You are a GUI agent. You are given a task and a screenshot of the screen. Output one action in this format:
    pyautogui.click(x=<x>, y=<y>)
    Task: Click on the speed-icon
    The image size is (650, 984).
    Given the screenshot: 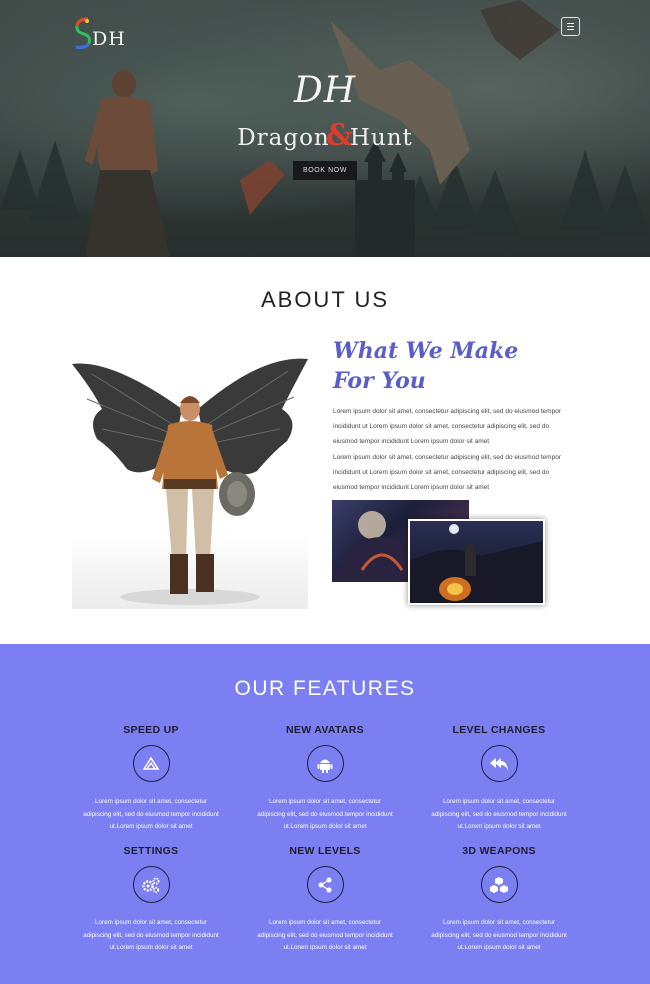 What is the action you would take?
    pyautogui.click(x=151, y=763)
    